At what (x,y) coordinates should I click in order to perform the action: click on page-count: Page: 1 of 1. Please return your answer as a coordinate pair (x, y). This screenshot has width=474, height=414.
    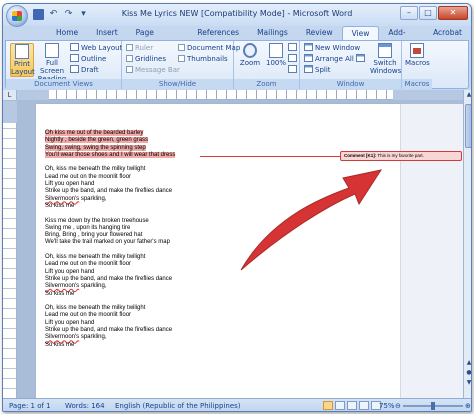
    Looking at the image, I should click on (30, 405).